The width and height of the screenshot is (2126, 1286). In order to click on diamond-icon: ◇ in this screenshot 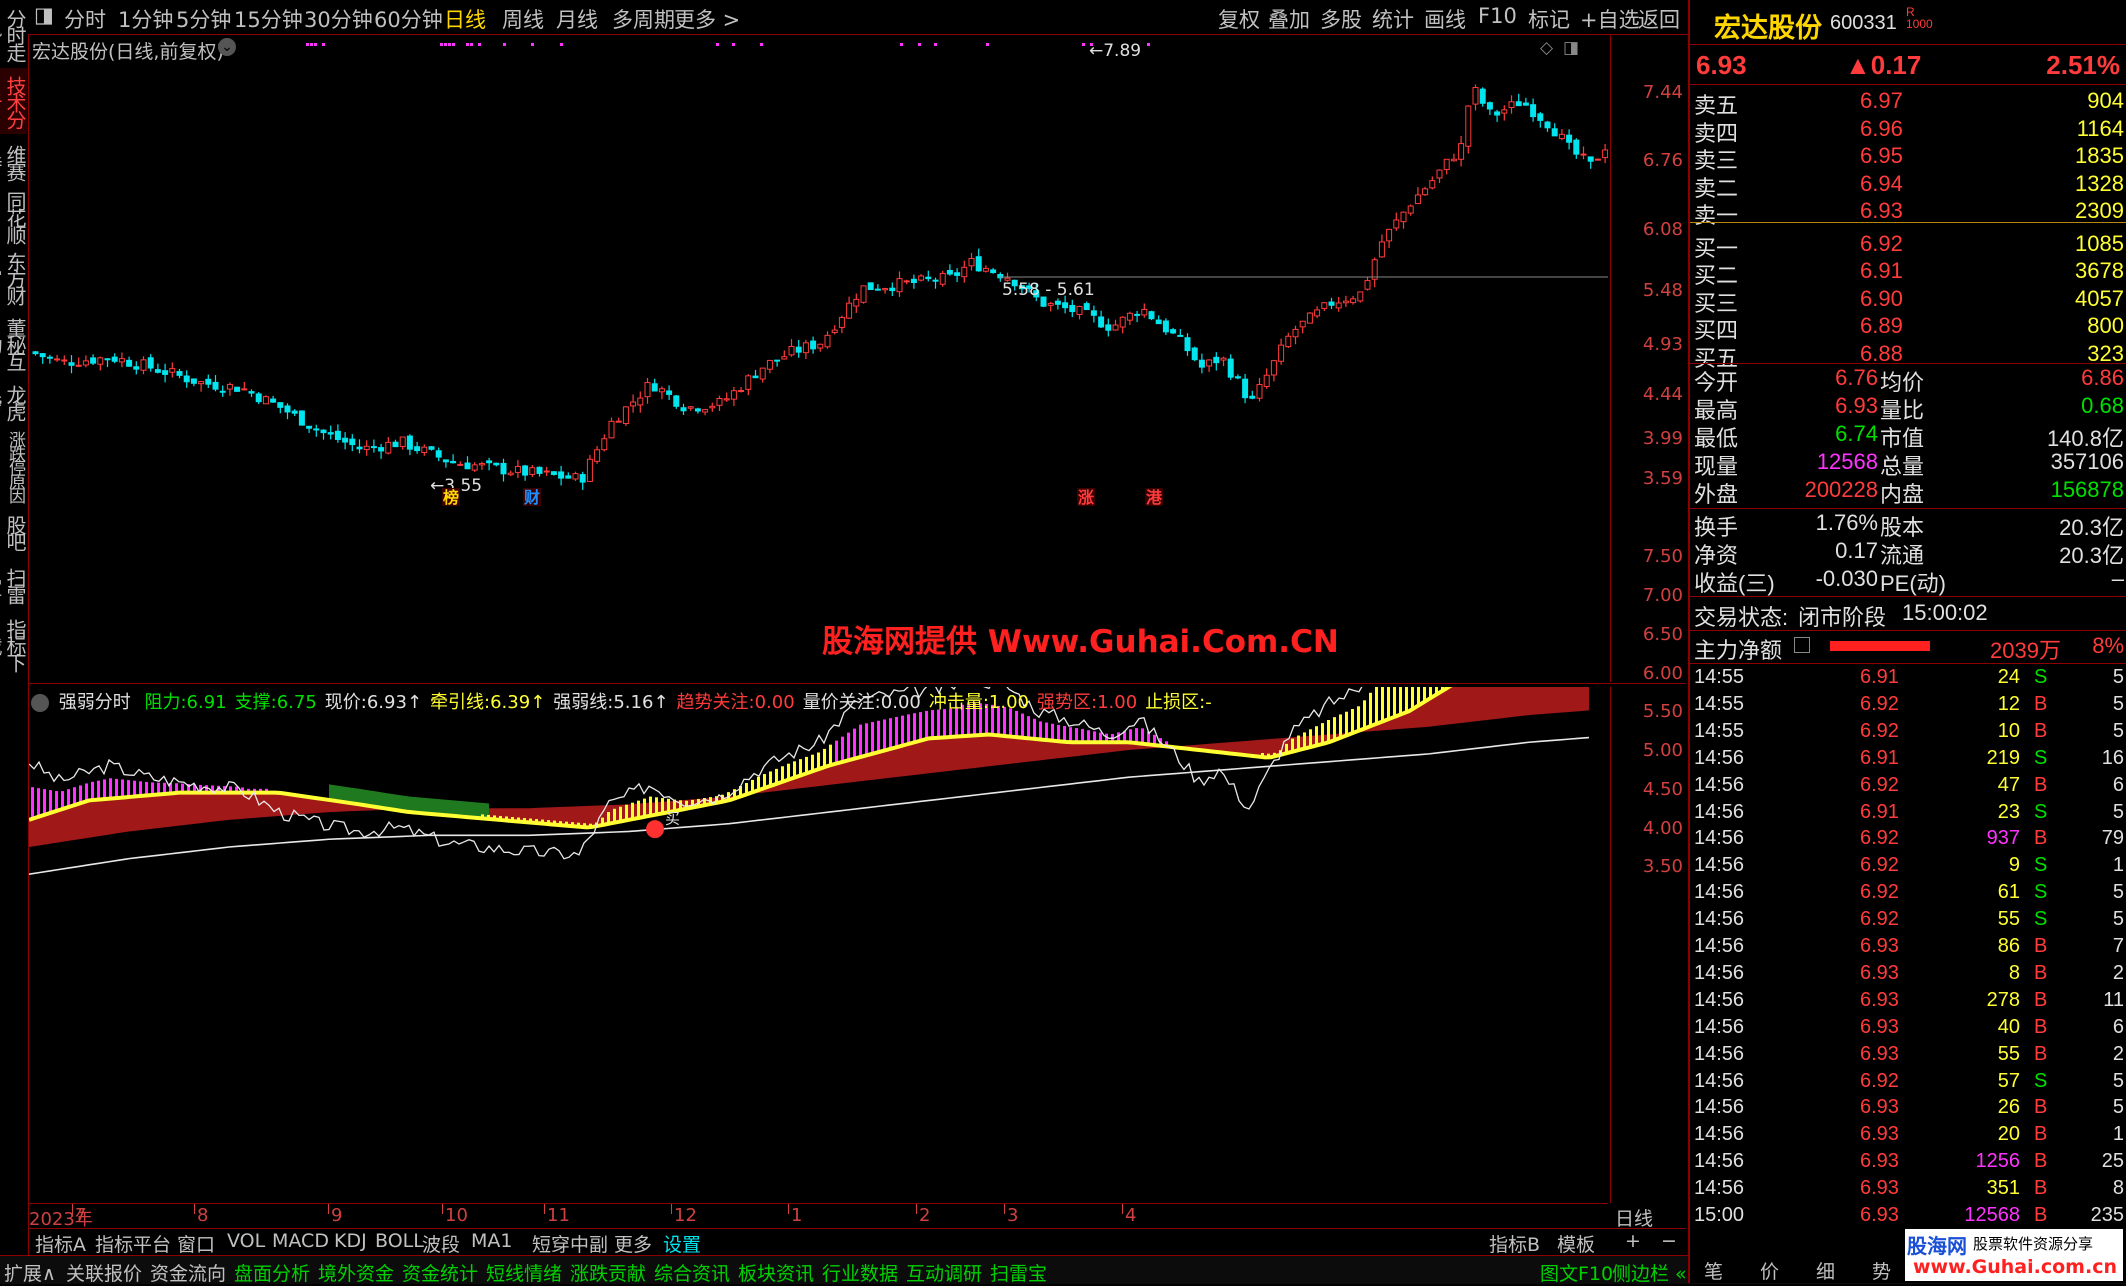, I will do `click(1546, 48)`.